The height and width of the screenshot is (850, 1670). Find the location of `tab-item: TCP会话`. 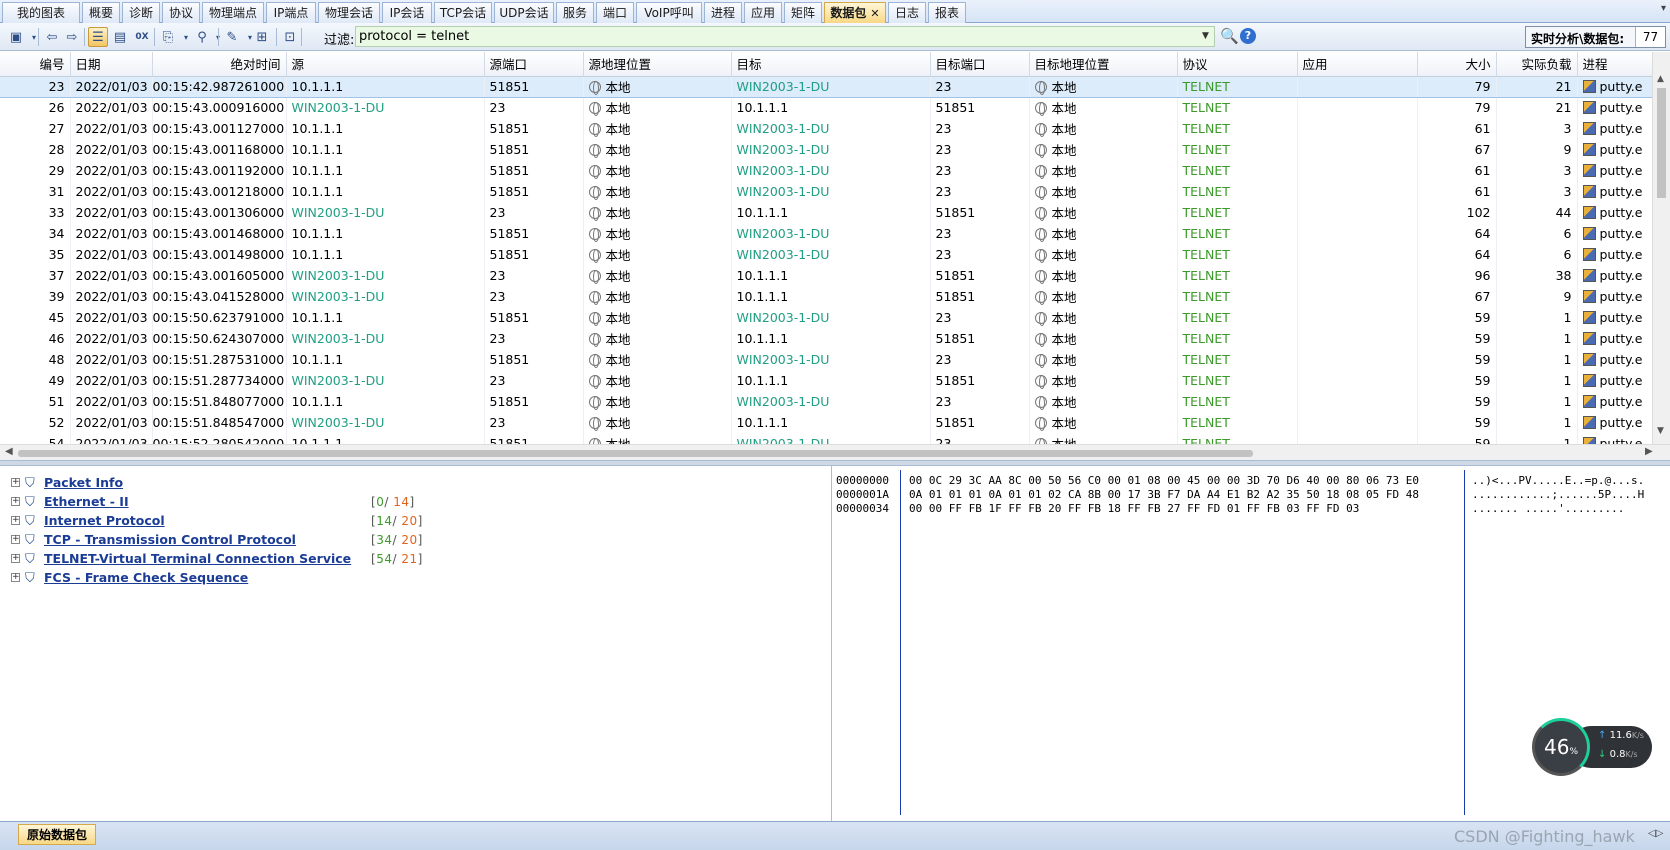

tab-item: TCP会话 is located at coordinates (463, 12).